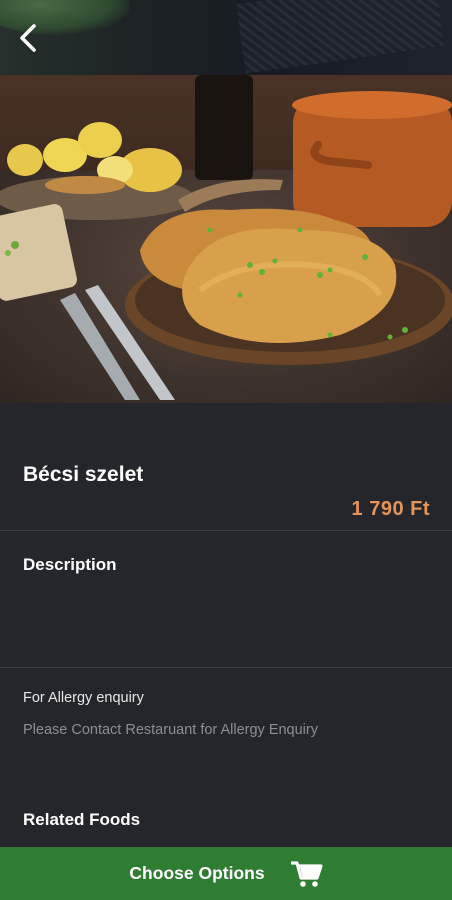 This screenshot has width=452, height=900. What do you see at coordinates (70, 564) in the screenshot?
I see `description-title: Description` at bounding box center [70, 564].